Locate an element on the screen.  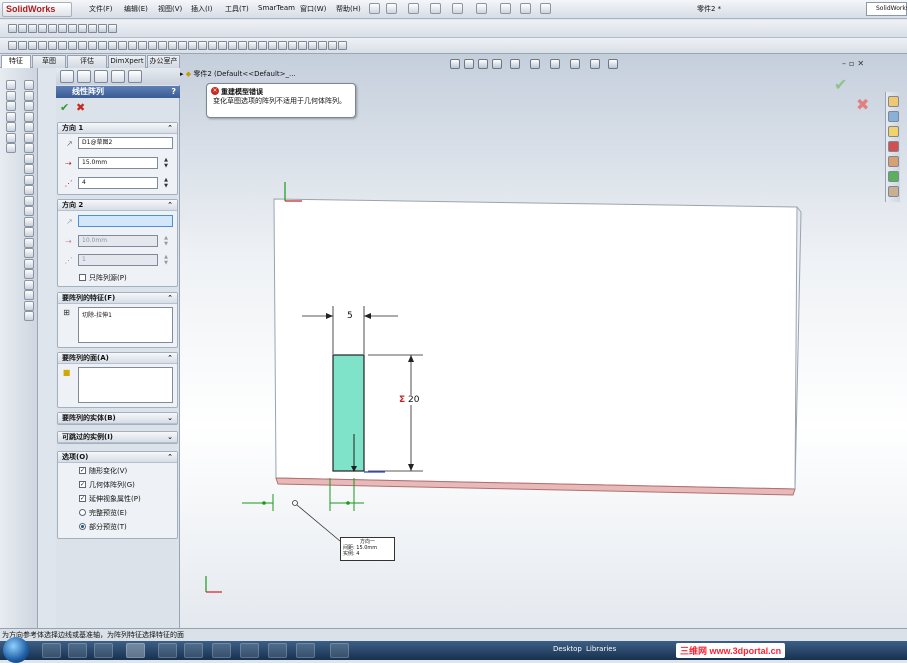
help-button: ? is located at coordinates (173, 92).